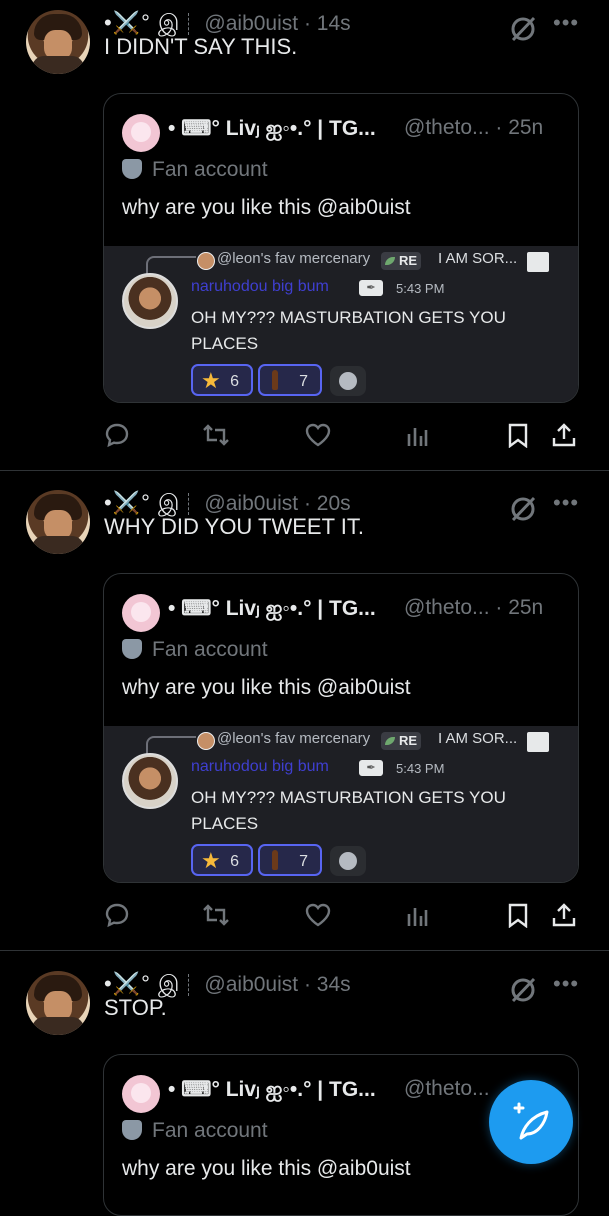  What do you see at coordinates (201, 46) in the screenshot?
I see `tweet-text: I DIDN'T SAY THIS.` at bounding box center [201, 46].